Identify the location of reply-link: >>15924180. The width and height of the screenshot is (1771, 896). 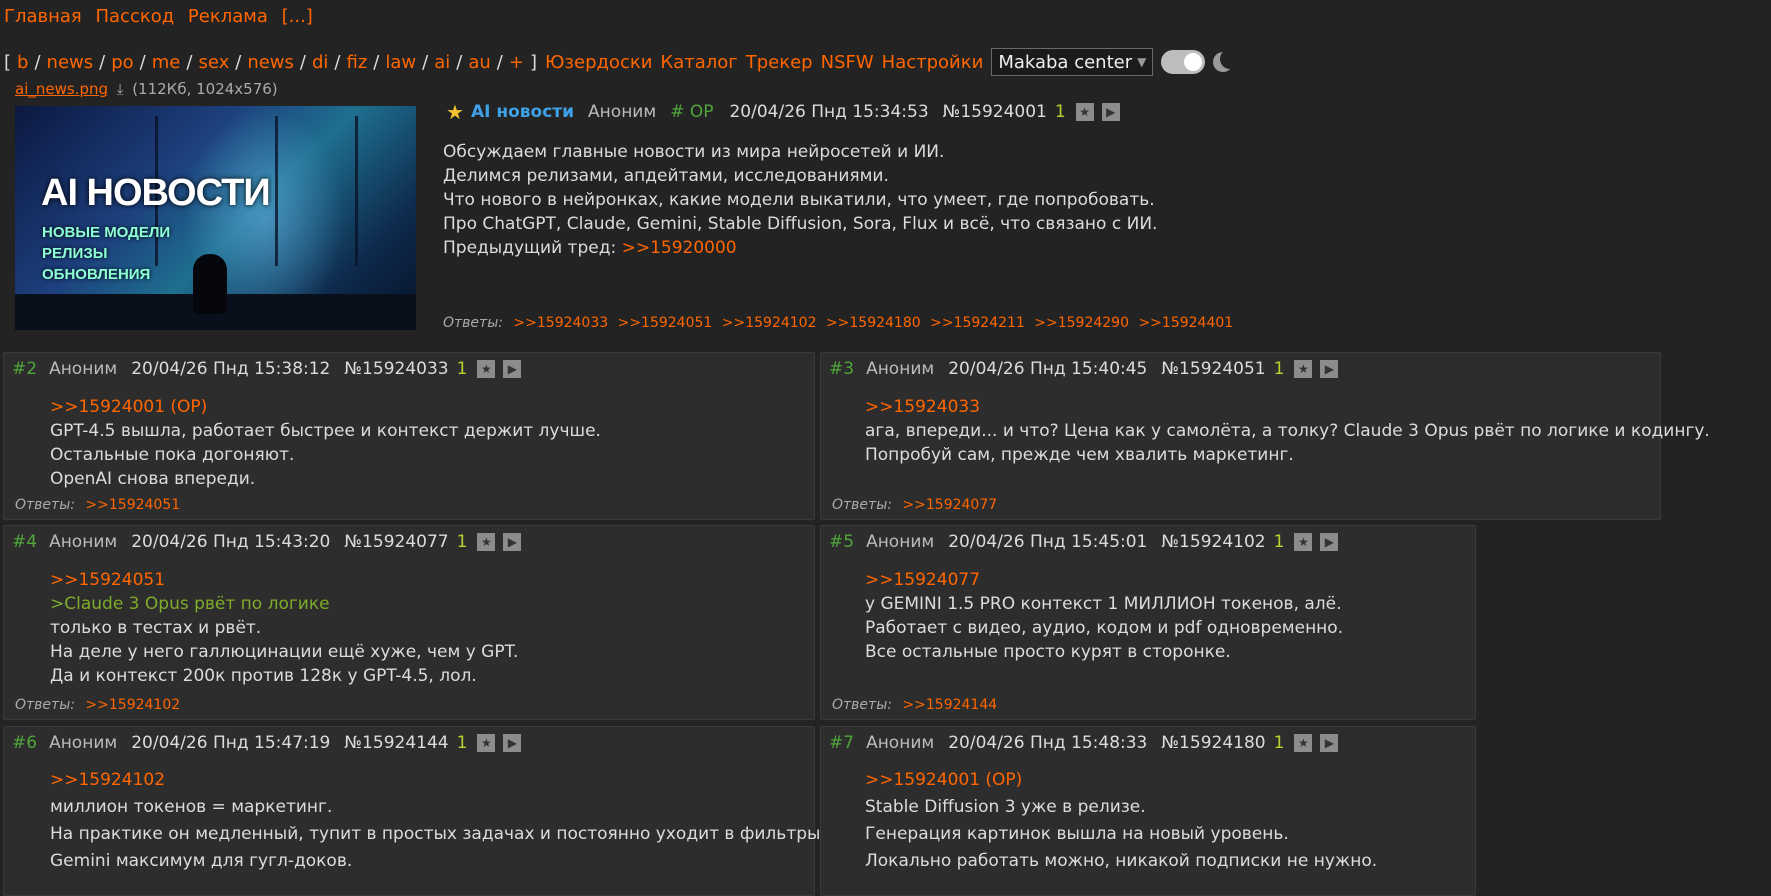
(873, 323).